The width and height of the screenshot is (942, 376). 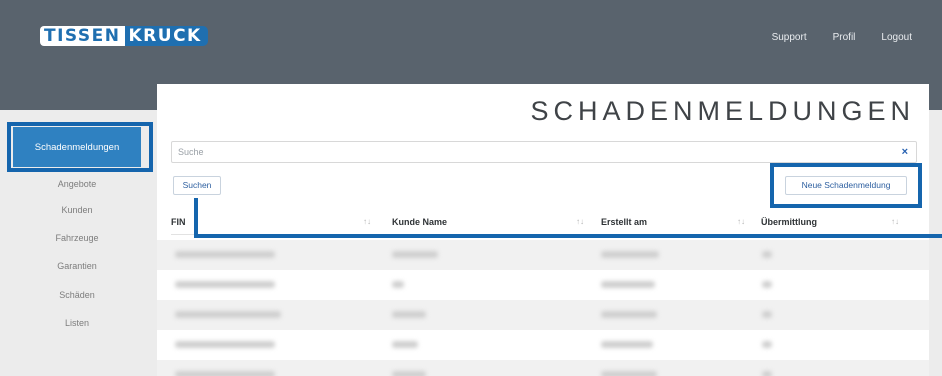 What do you see at coordinates (741, 221) in the screenshot?
I see `sort-erstellt-icon: ↑↓` at bounding box center [741, 221].